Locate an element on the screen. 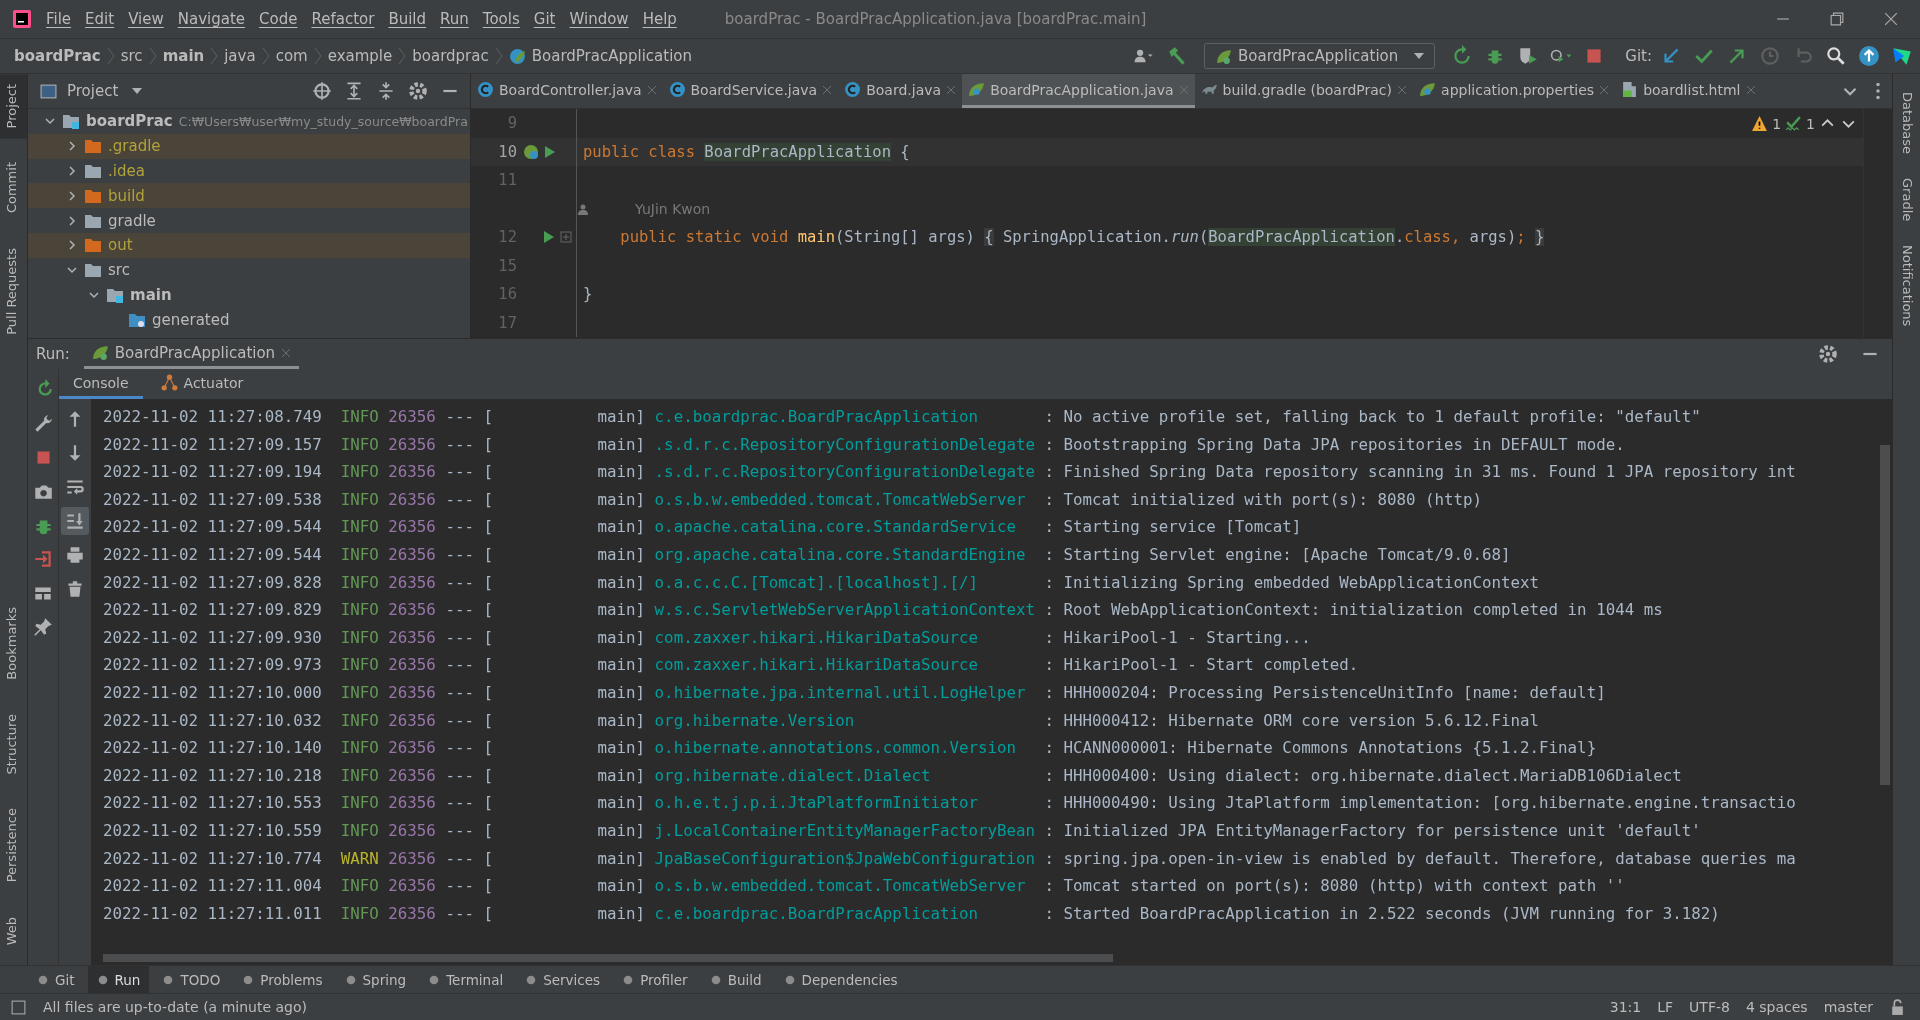  tree-item: gradle is located at coordinates (249, 220).